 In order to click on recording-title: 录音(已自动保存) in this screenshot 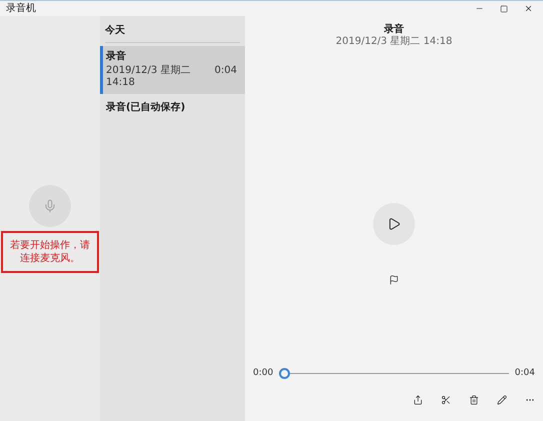, I will do `click(146, 108)`.